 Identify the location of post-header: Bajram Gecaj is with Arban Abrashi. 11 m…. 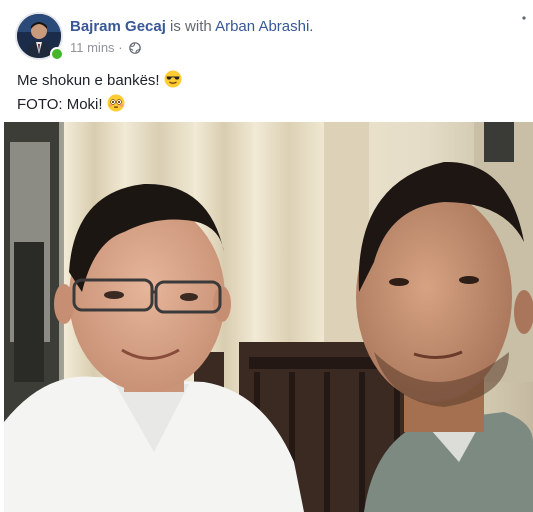
(275, 38).